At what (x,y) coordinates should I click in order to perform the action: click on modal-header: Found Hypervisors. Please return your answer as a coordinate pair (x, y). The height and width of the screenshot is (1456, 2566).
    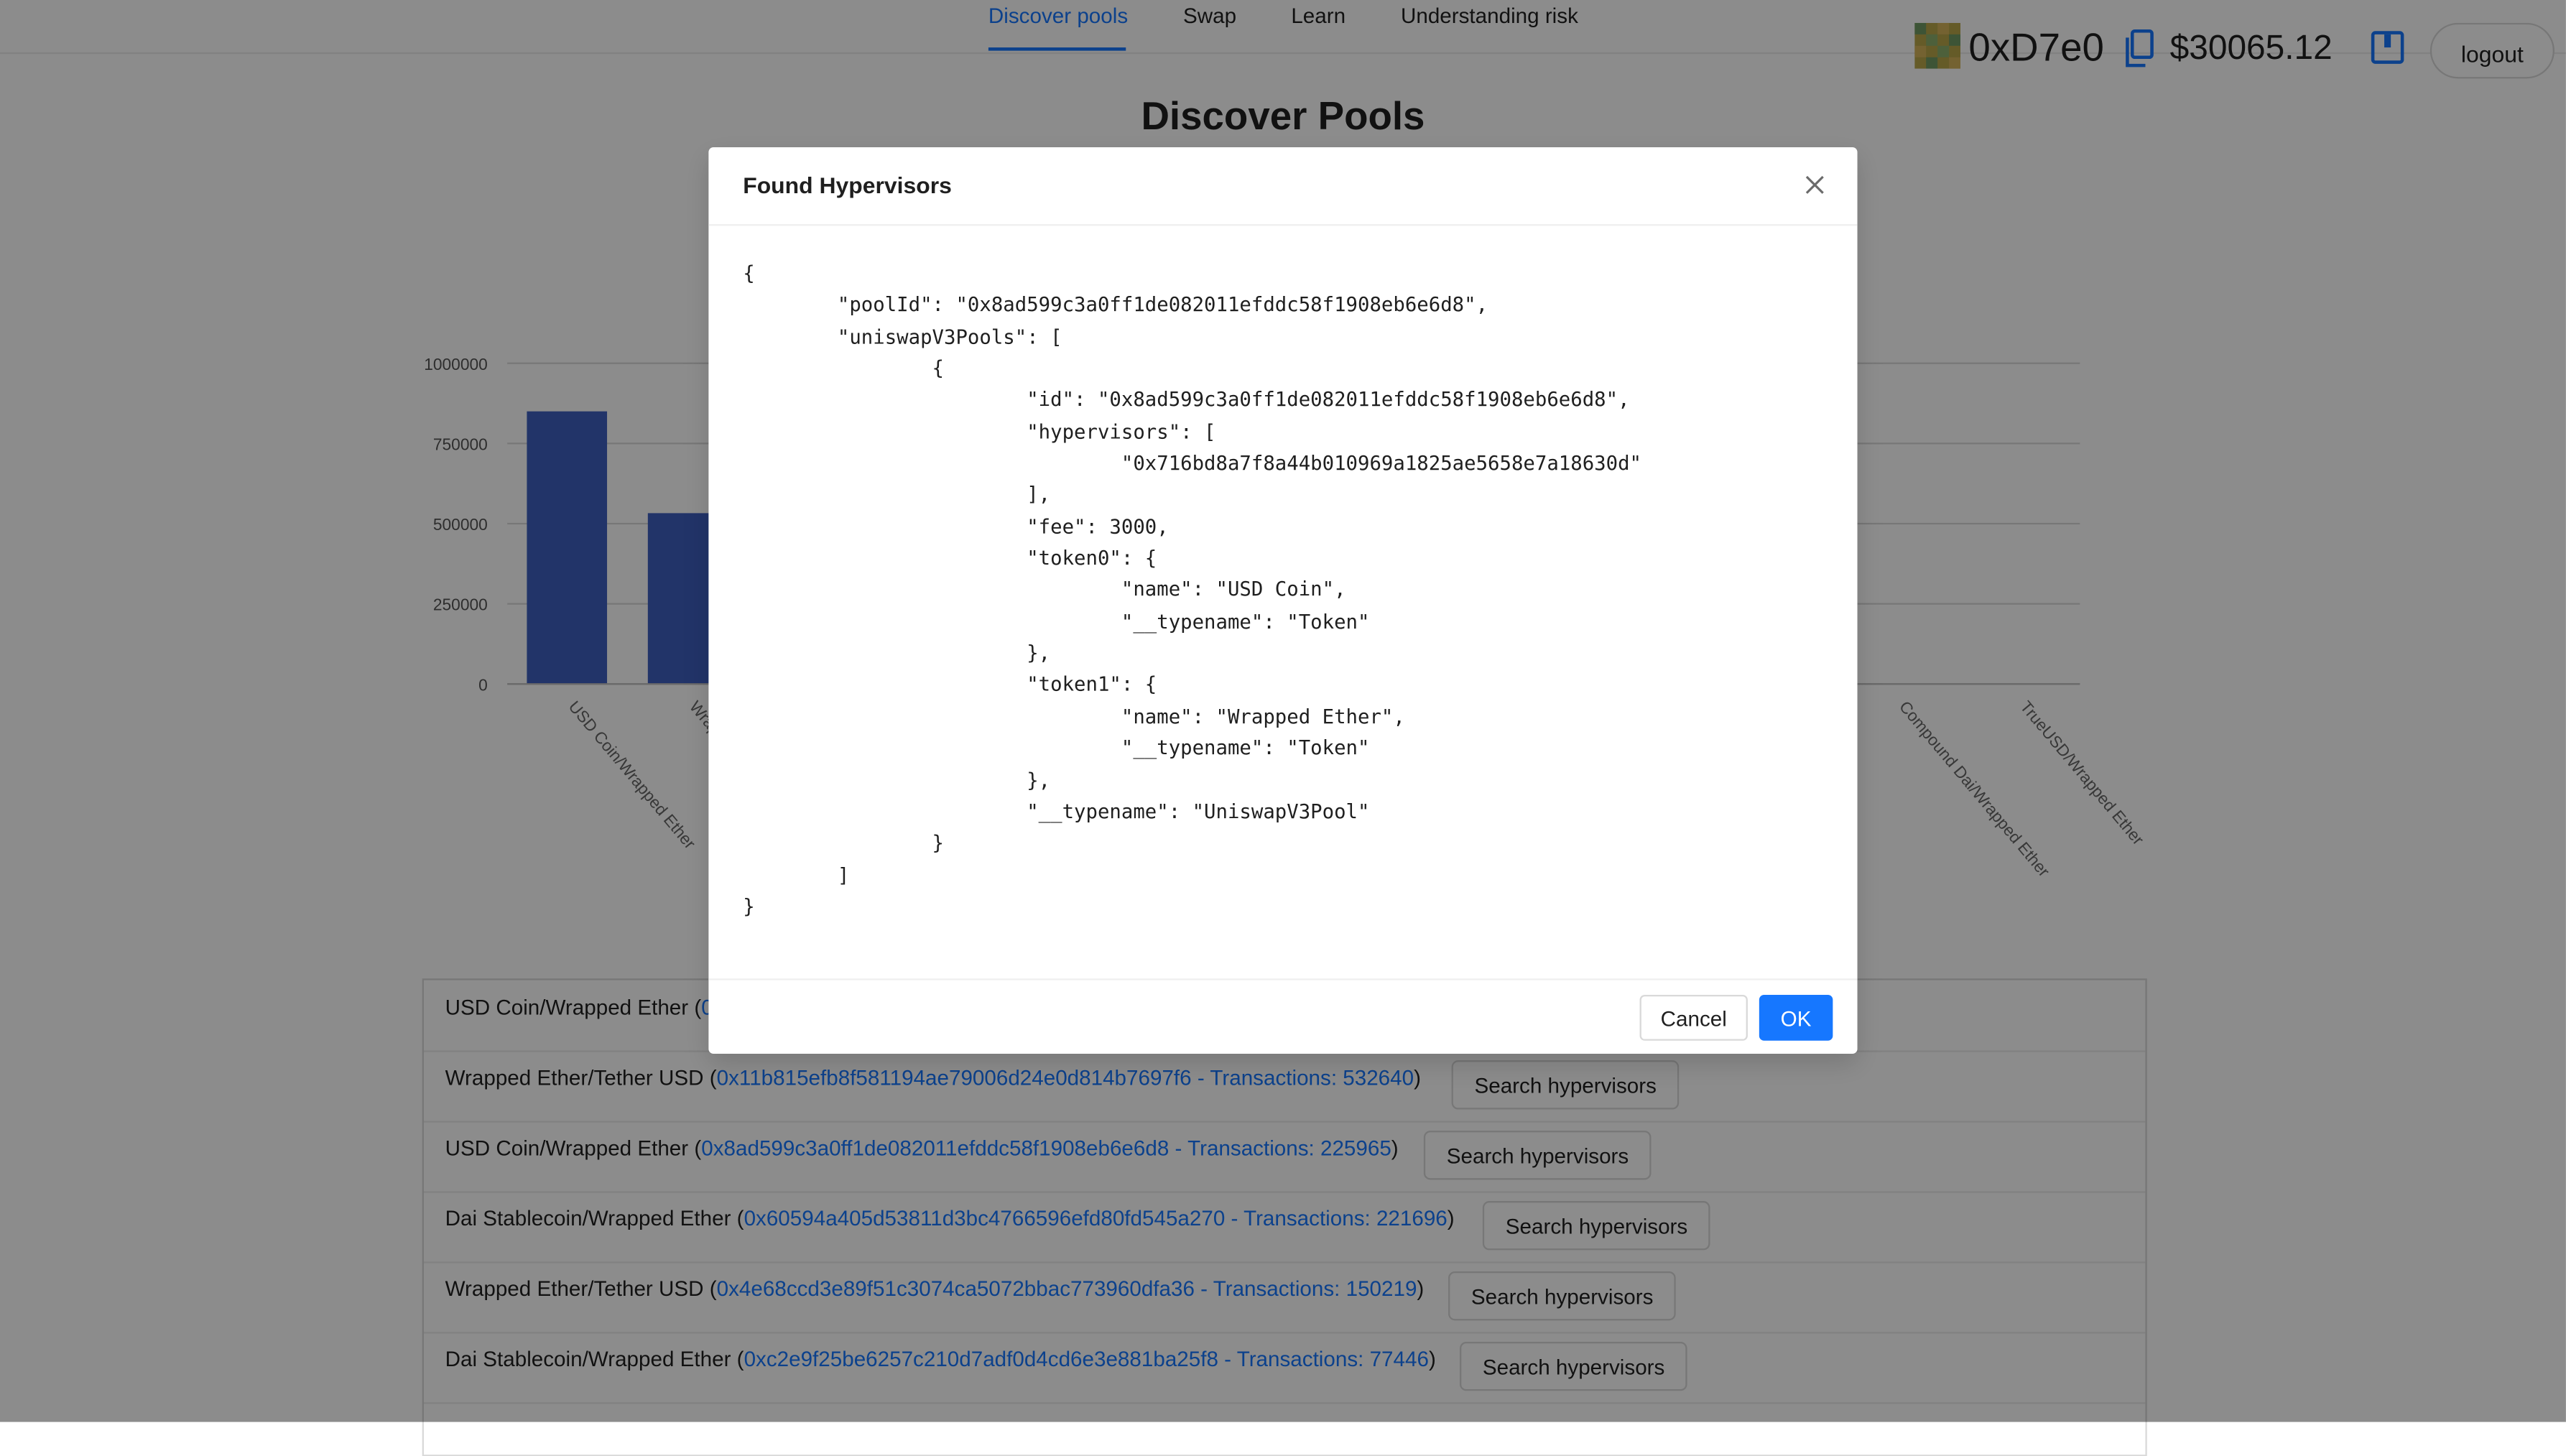
    Looking at the image, I should click on (1283, 186).